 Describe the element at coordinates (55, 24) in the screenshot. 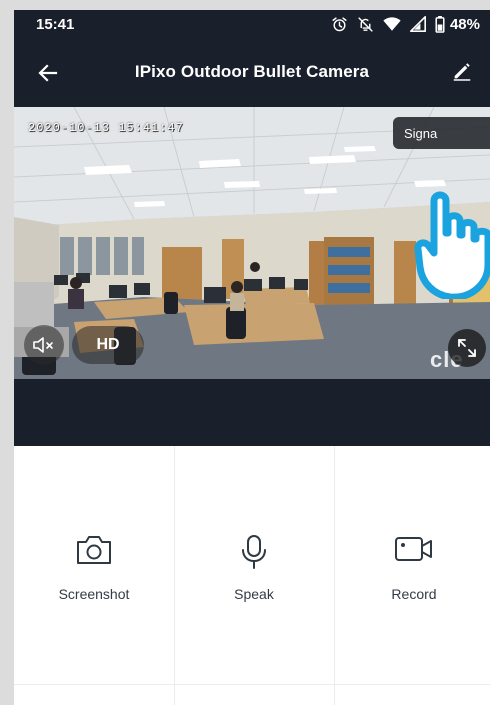

I see `status-time: 15:41` at that location.